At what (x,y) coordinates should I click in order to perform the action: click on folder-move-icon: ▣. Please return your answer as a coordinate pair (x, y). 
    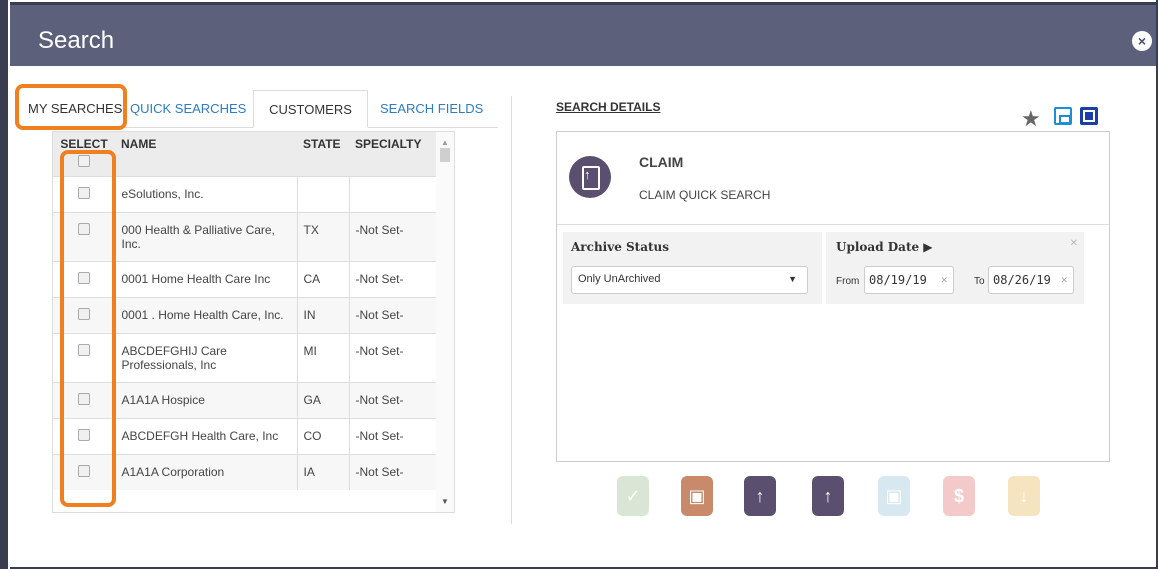
    Looking at the image, I should click on (697, 496).